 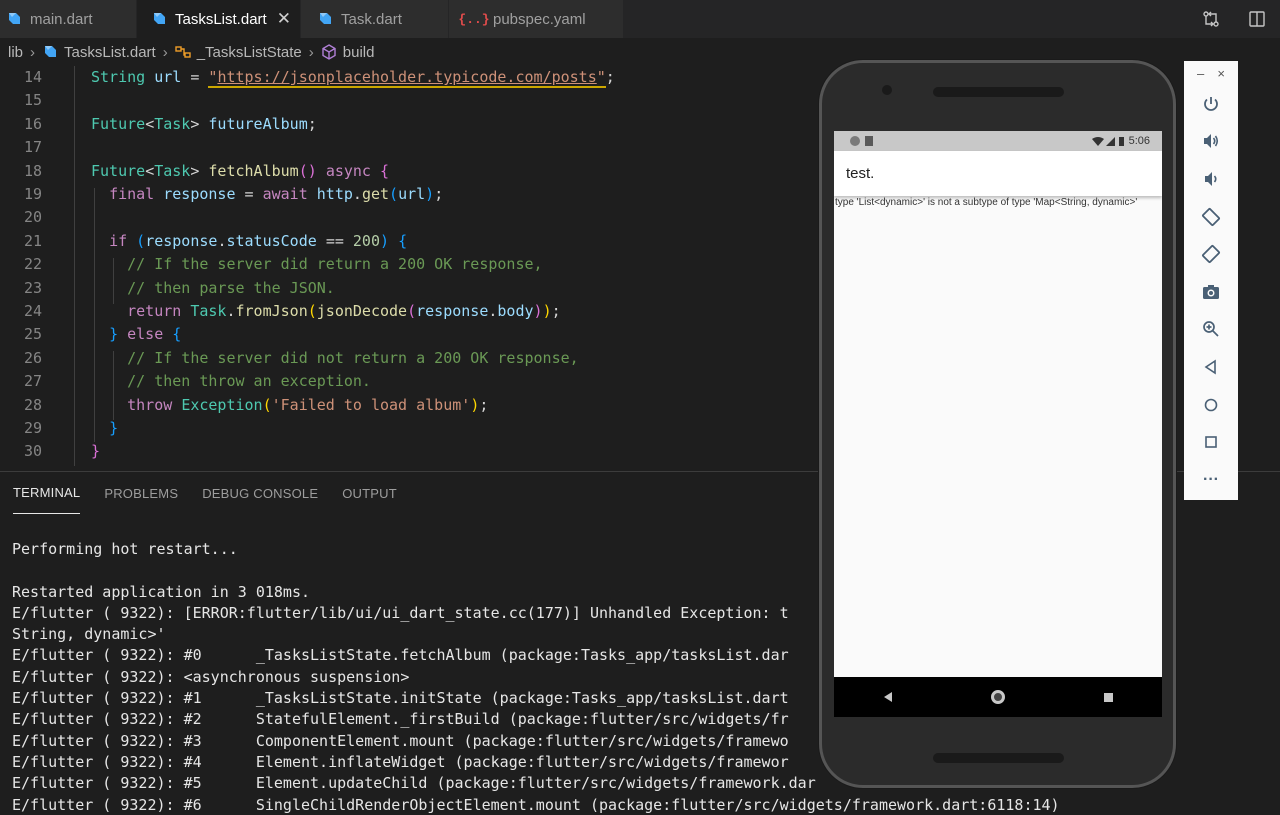 What do you see at coordinates (539, 19) in the screenshot?
I see `tab-label: pubspec.yaml` at bounding box center [539, 19].